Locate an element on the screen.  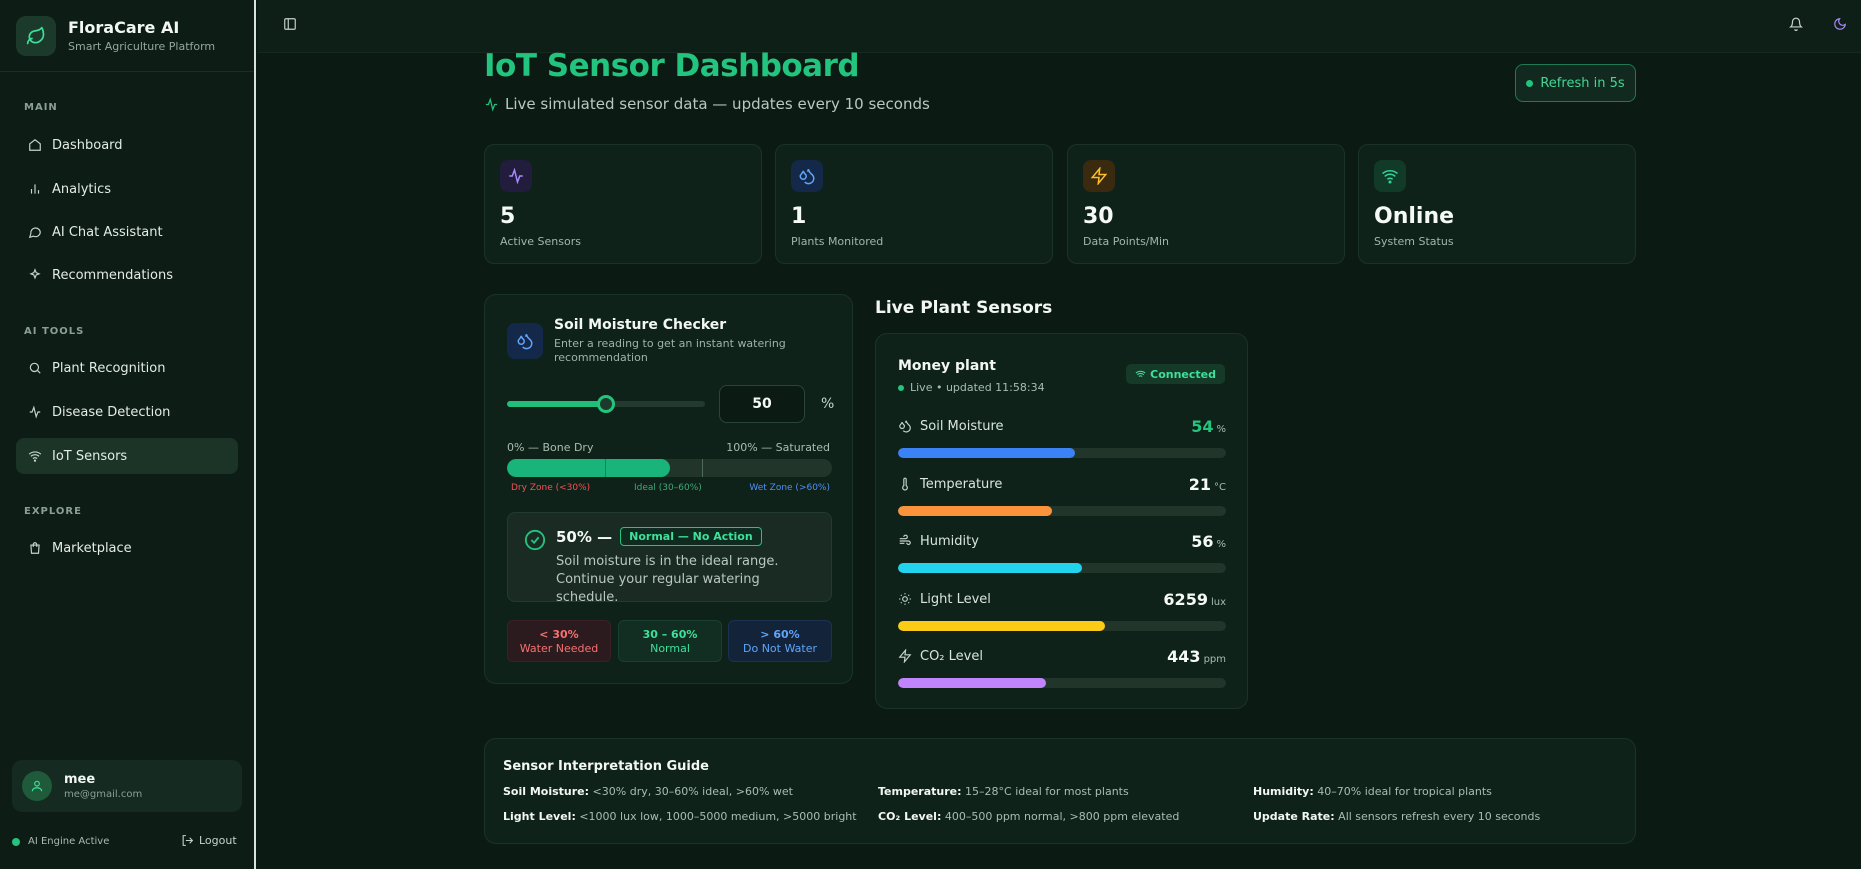
guide-value: All sensors refresh every 10 seconds is located at coordinates (1439, 816).